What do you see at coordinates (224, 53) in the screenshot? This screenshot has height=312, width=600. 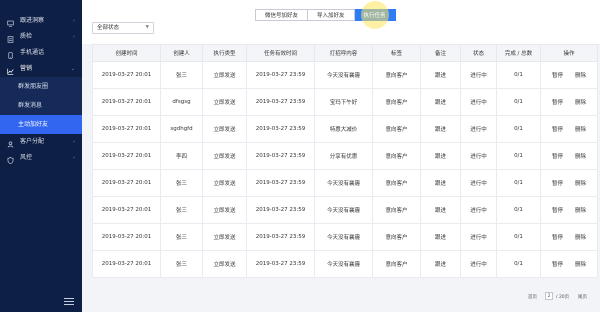 I see `column-header: 执行类型` at bounding box center [224, 53].